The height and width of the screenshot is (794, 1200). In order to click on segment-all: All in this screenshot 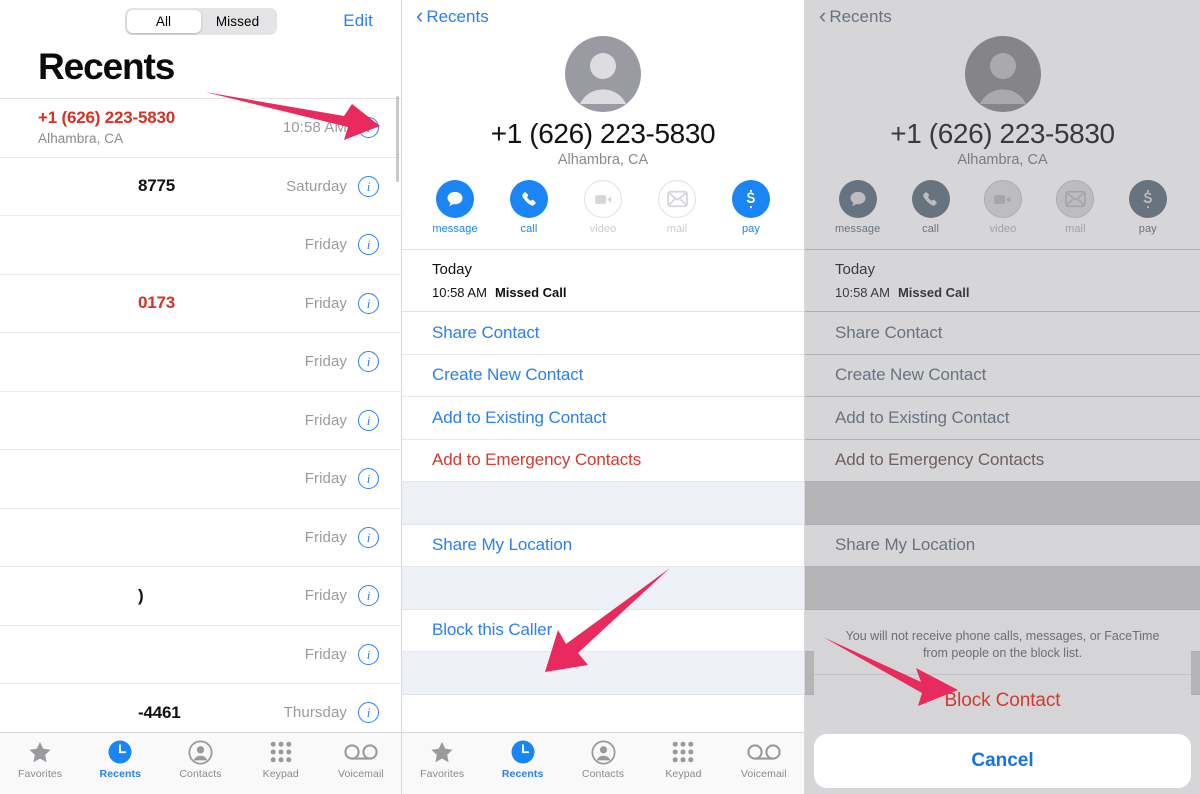, I will do `click(163, 21)`.